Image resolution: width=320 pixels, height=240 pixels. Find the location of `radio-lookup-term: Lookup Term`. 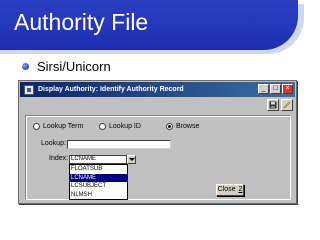

radio-lookup-term: Lookup Term is located at coordinates (58, 126).